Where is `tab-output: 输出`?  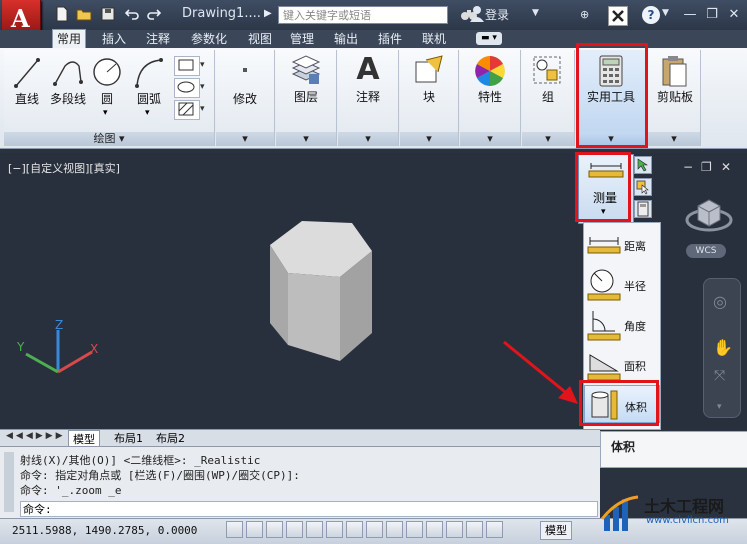 tab-output: 输出 is located at coordinates (346, 39).